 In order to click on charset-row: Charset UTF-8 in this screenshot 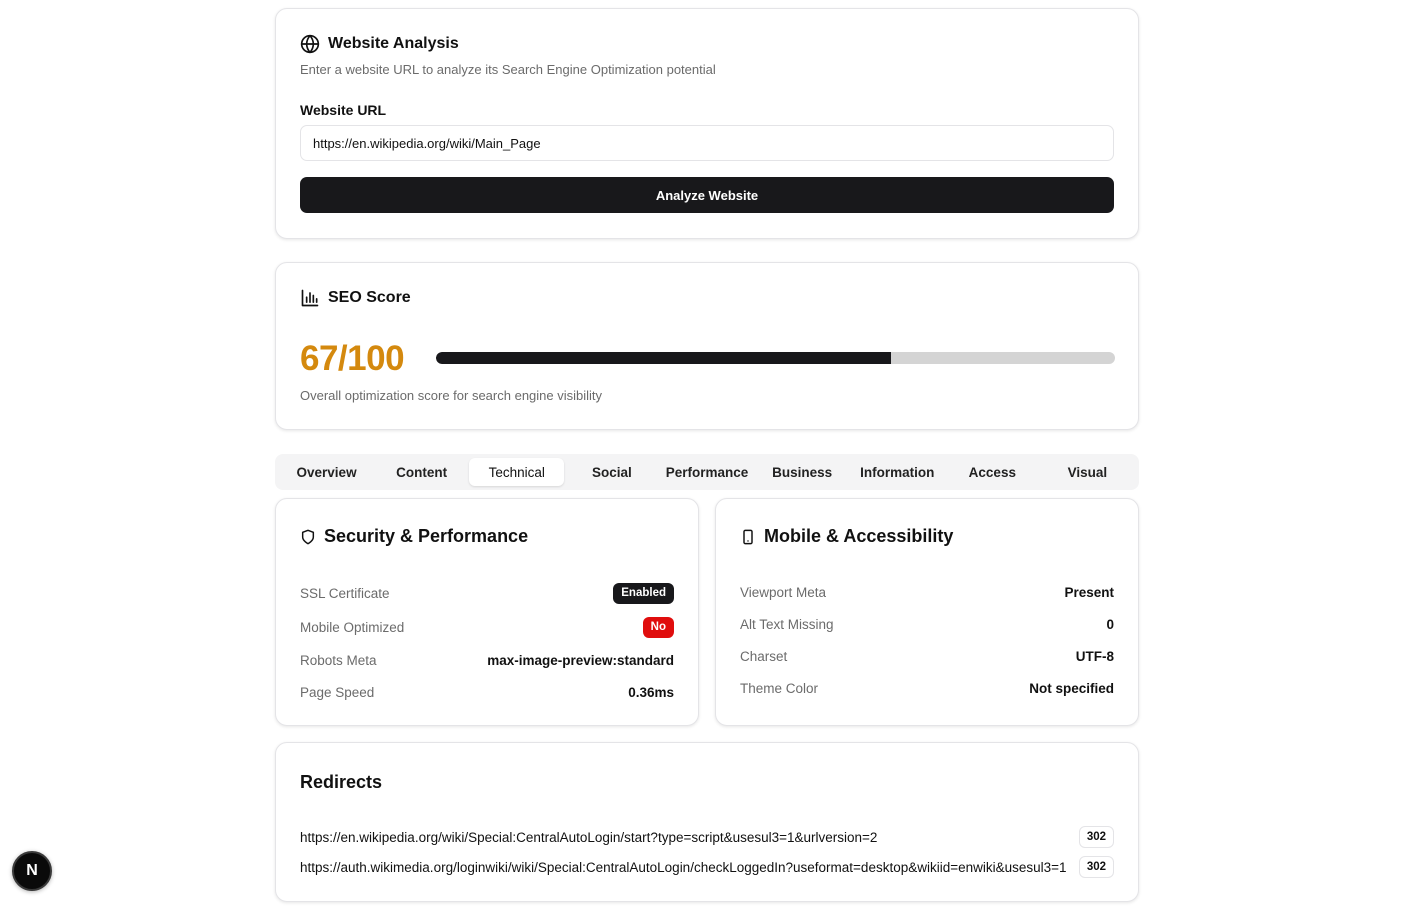, I will do `click(927, 656)`.